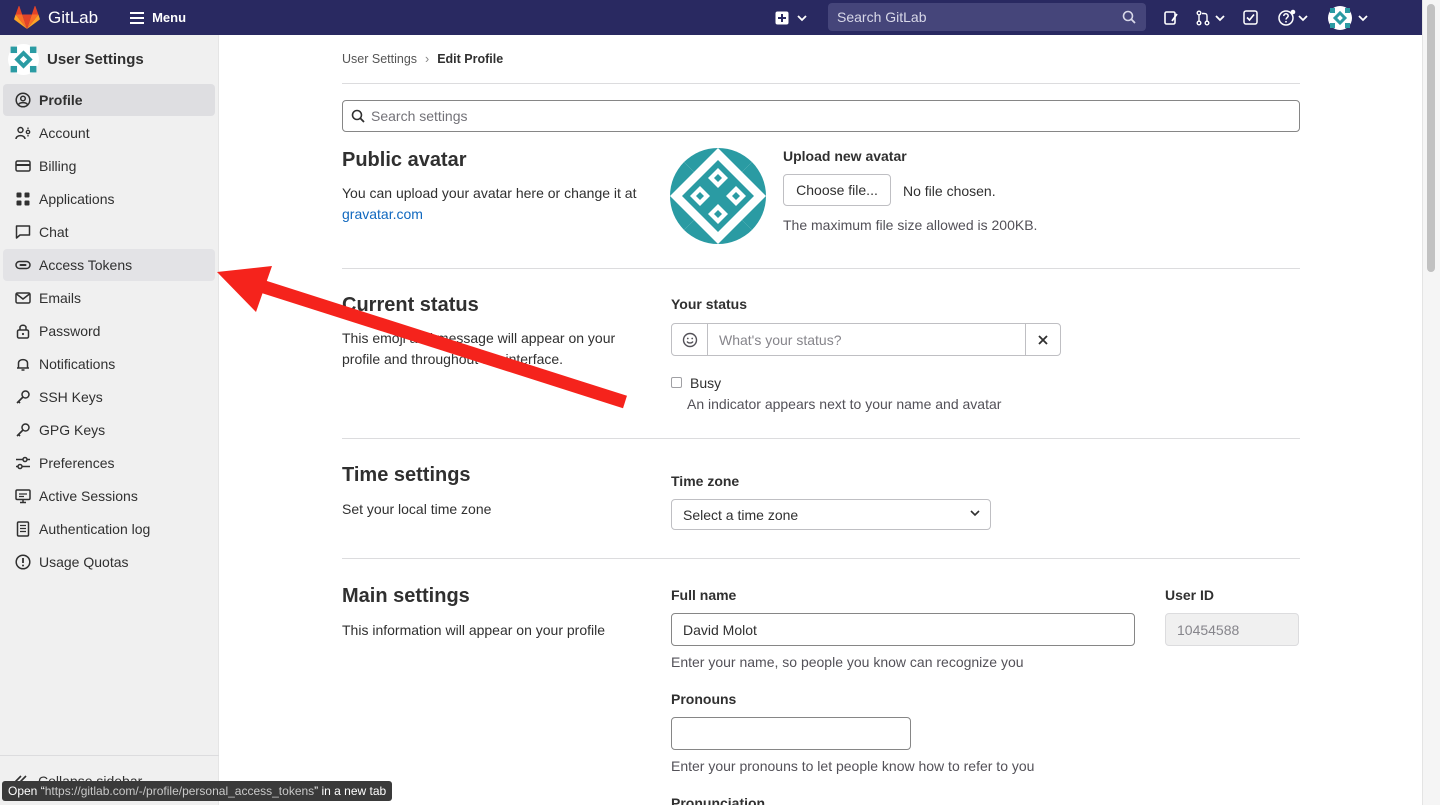 Image resolution: width=1440 pixels, height=805 pixels. I want to click on user-avatar, so click(1340, 17).